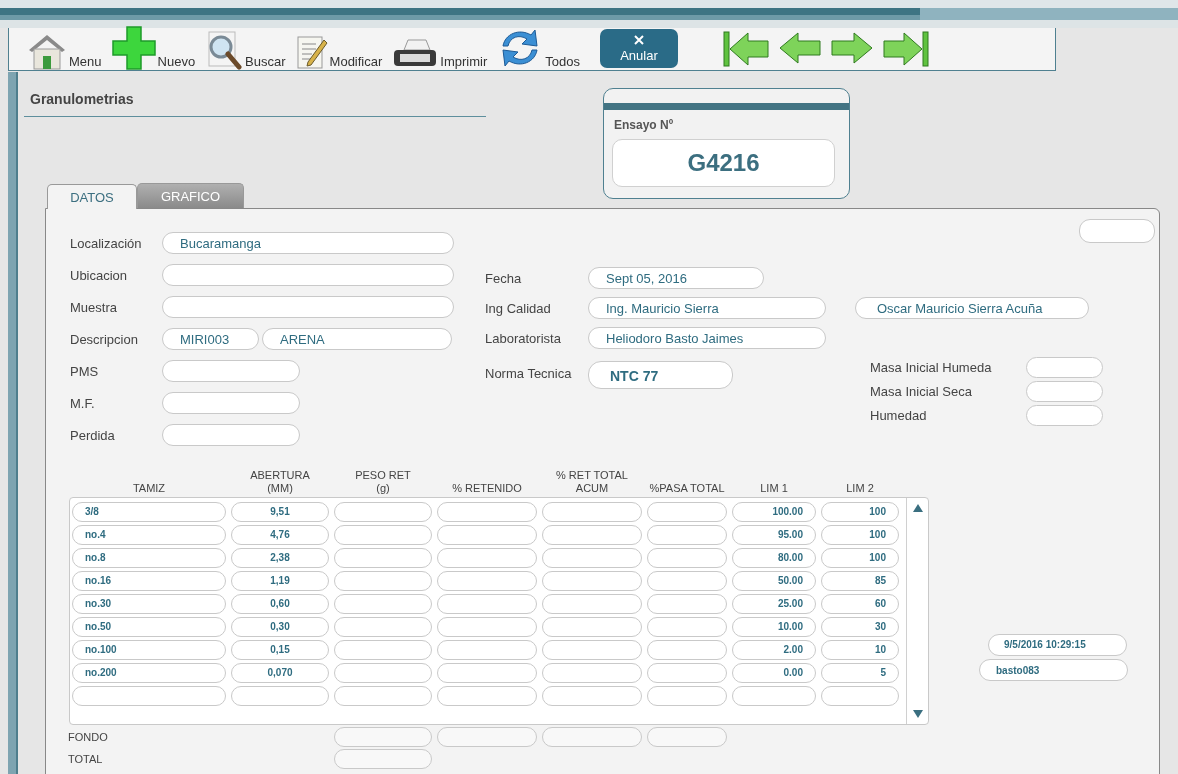 This screenshot has height=774, width=1178. What do you see at coordinates (917, 714) in the screenshot?
I see `scroll-down-icon` at bounding box center [917, 714].